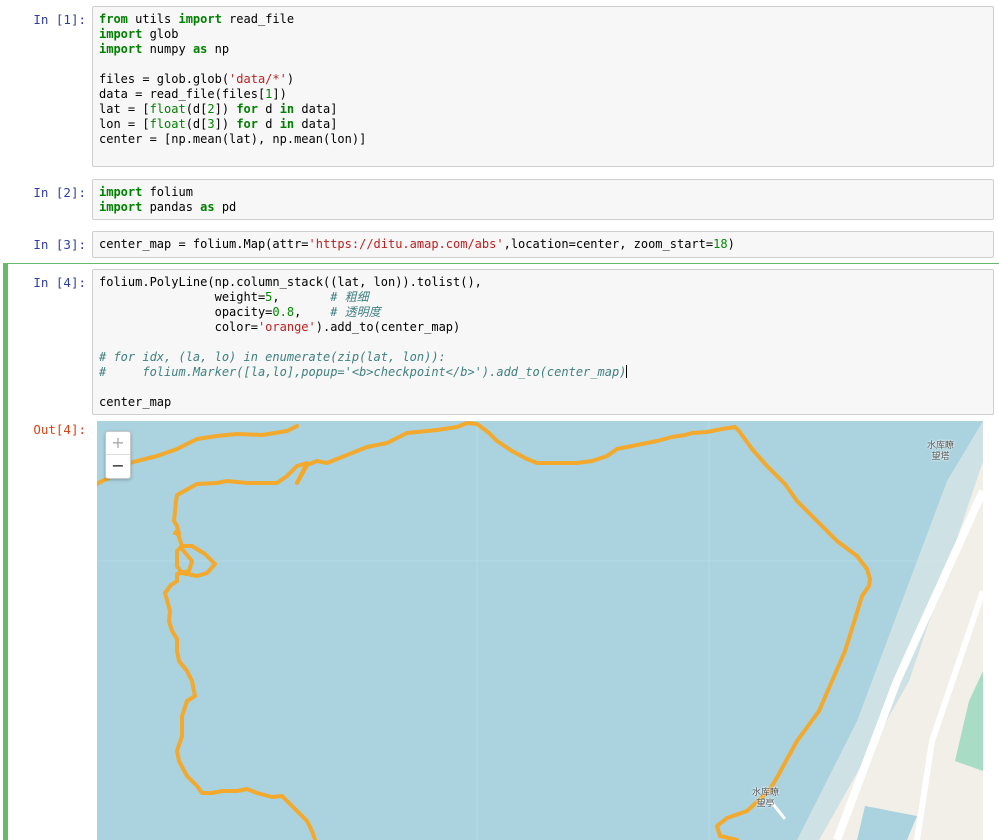 This screenshot has width=999, height=840. I want to click on code-token: 18, so click(720, 244).